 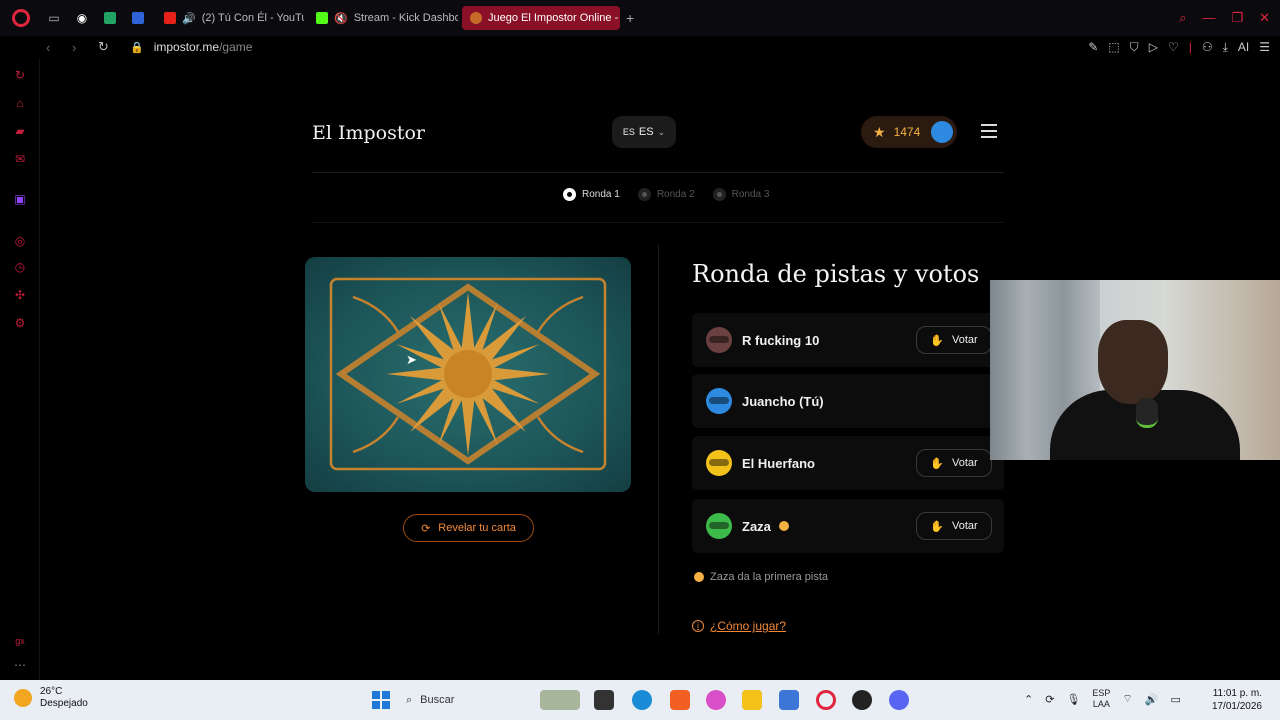 I want to click on pinned-tab-icon: ◉, so click(x=82, y=18).